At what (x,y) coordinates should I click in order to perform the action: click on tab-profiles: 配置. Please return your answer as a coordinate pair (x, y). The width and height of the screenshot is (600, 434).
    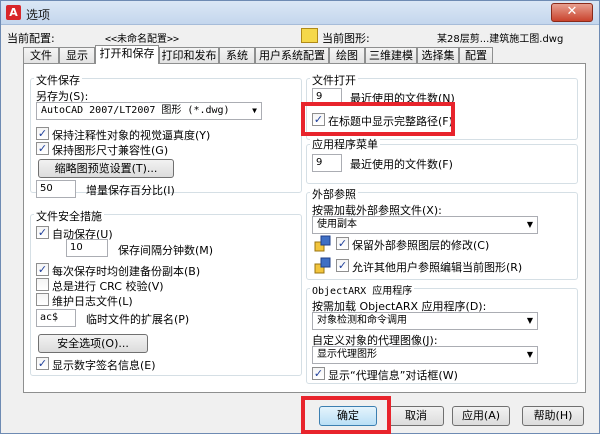
    Looking at the image, I should click on (476, 55).